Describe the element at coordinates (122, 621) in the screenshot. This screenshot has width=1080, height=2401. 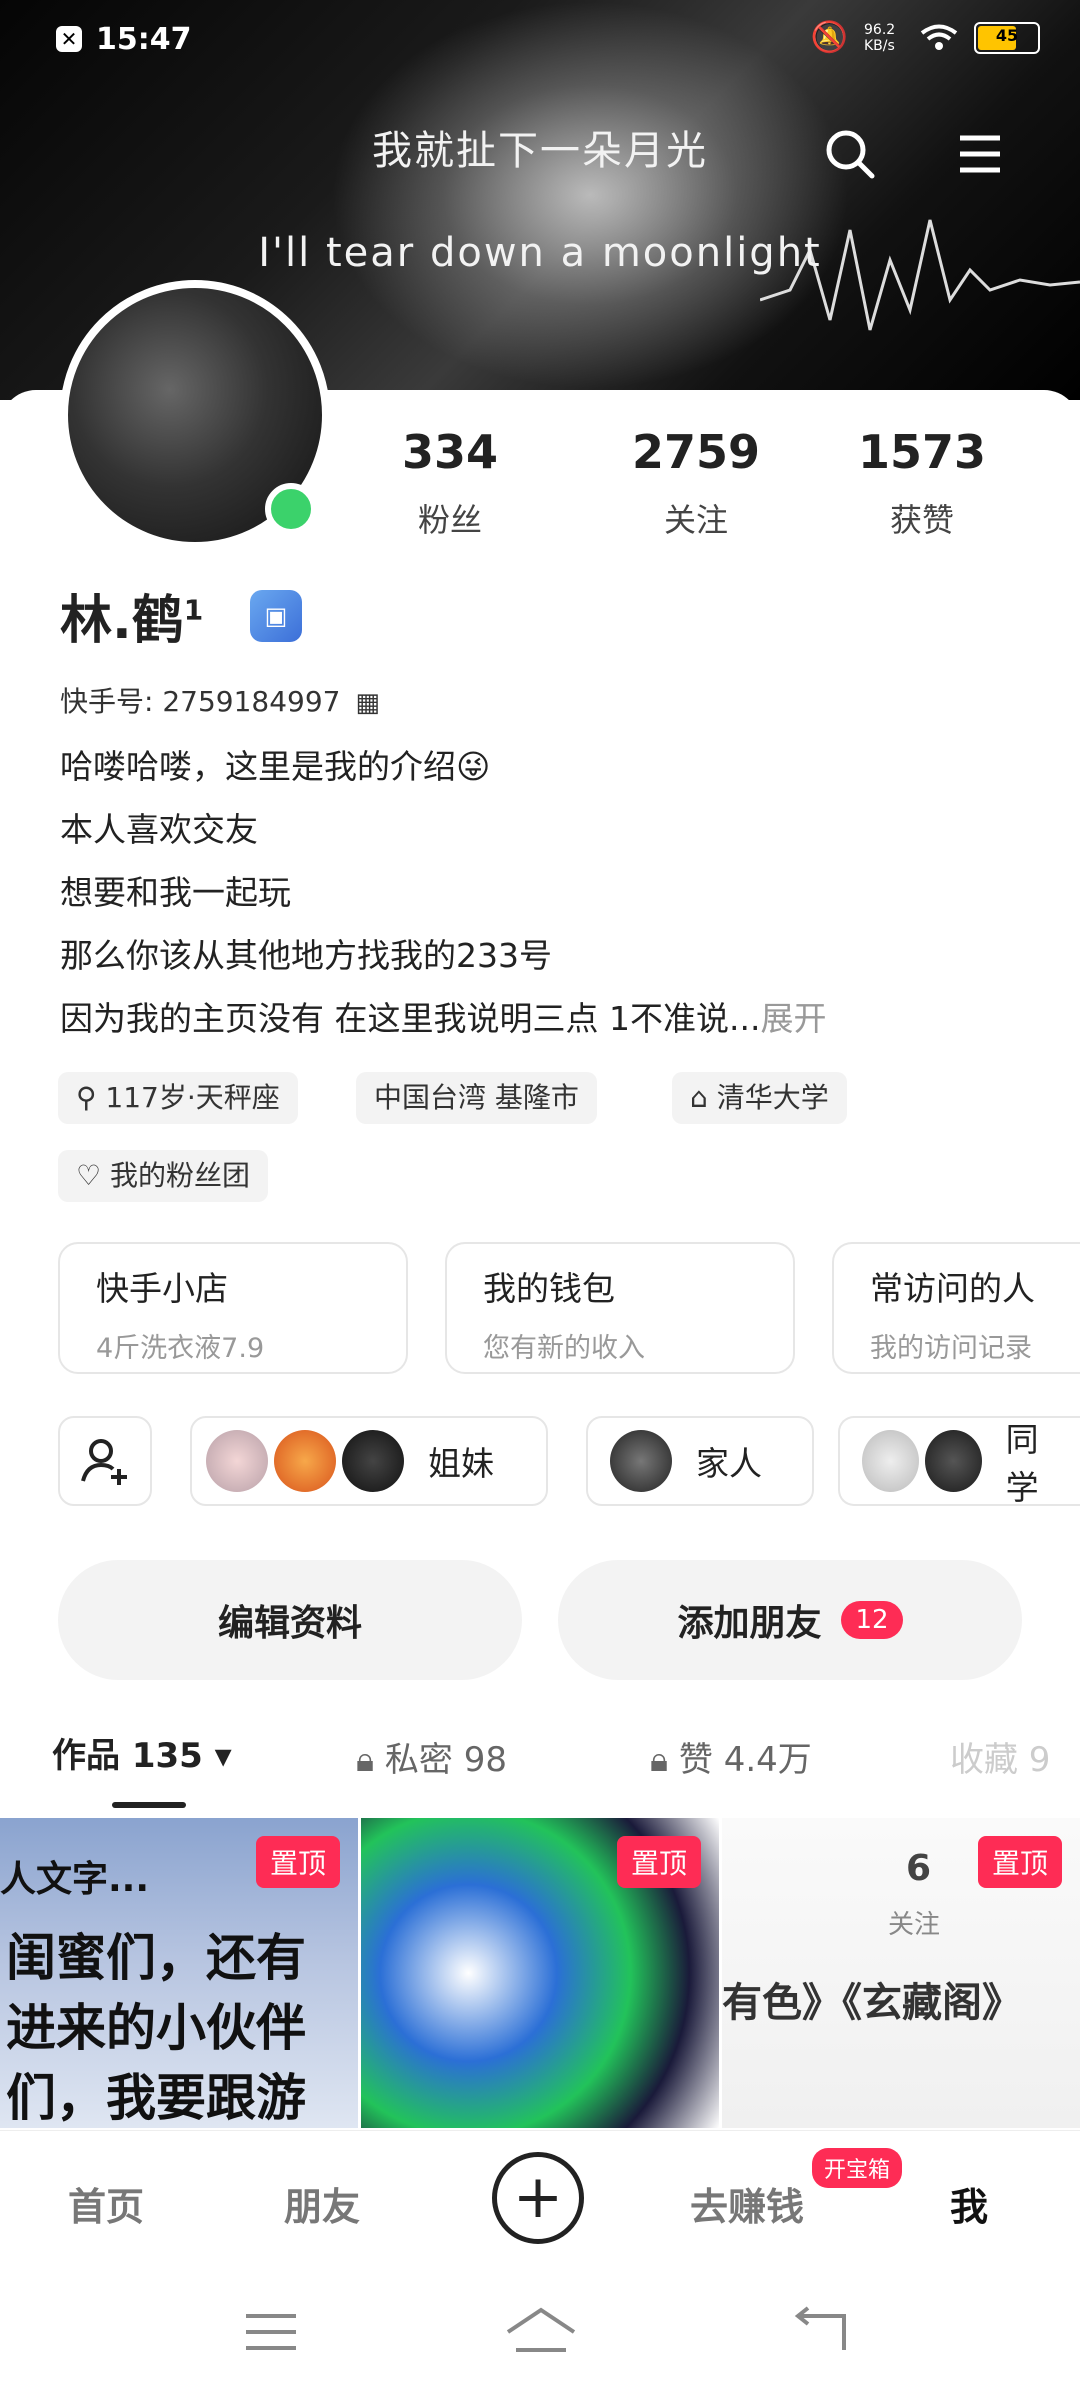
I see `profile-name-text: 林.鹤` at that location.